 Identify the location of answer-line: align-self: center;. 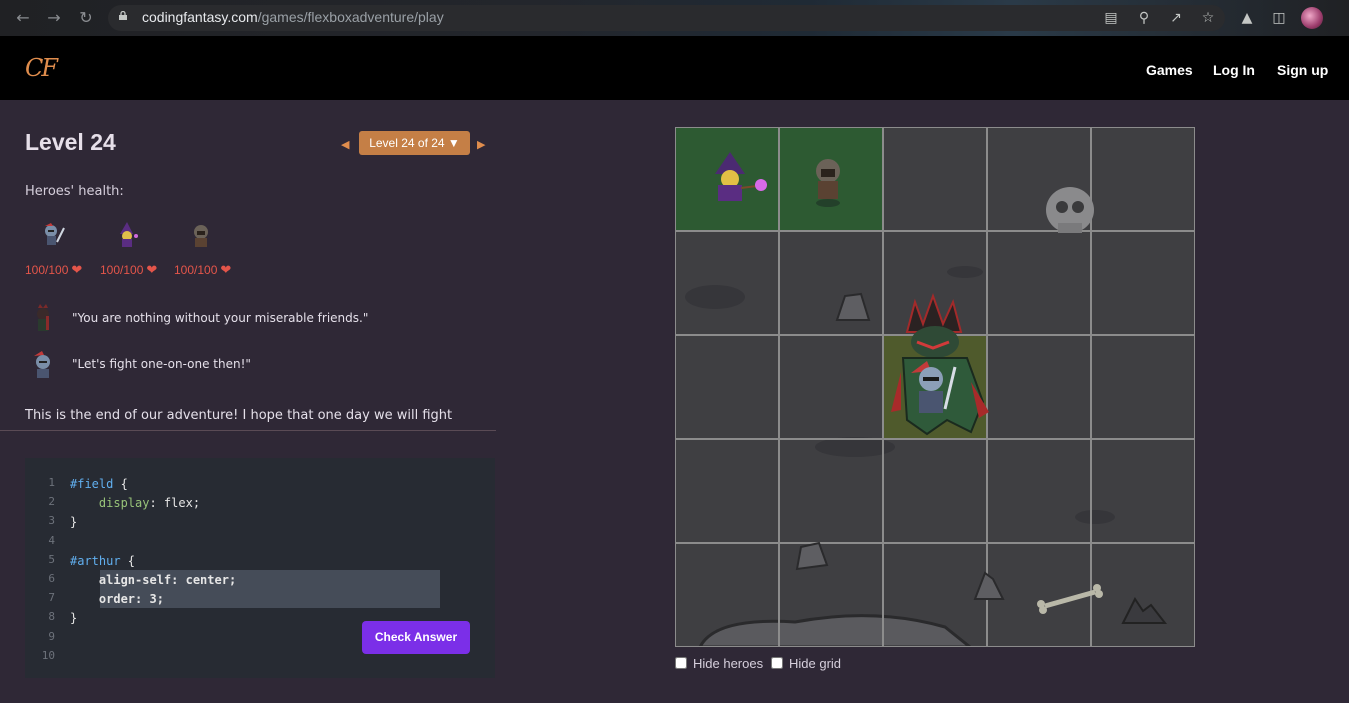
(153, 580).